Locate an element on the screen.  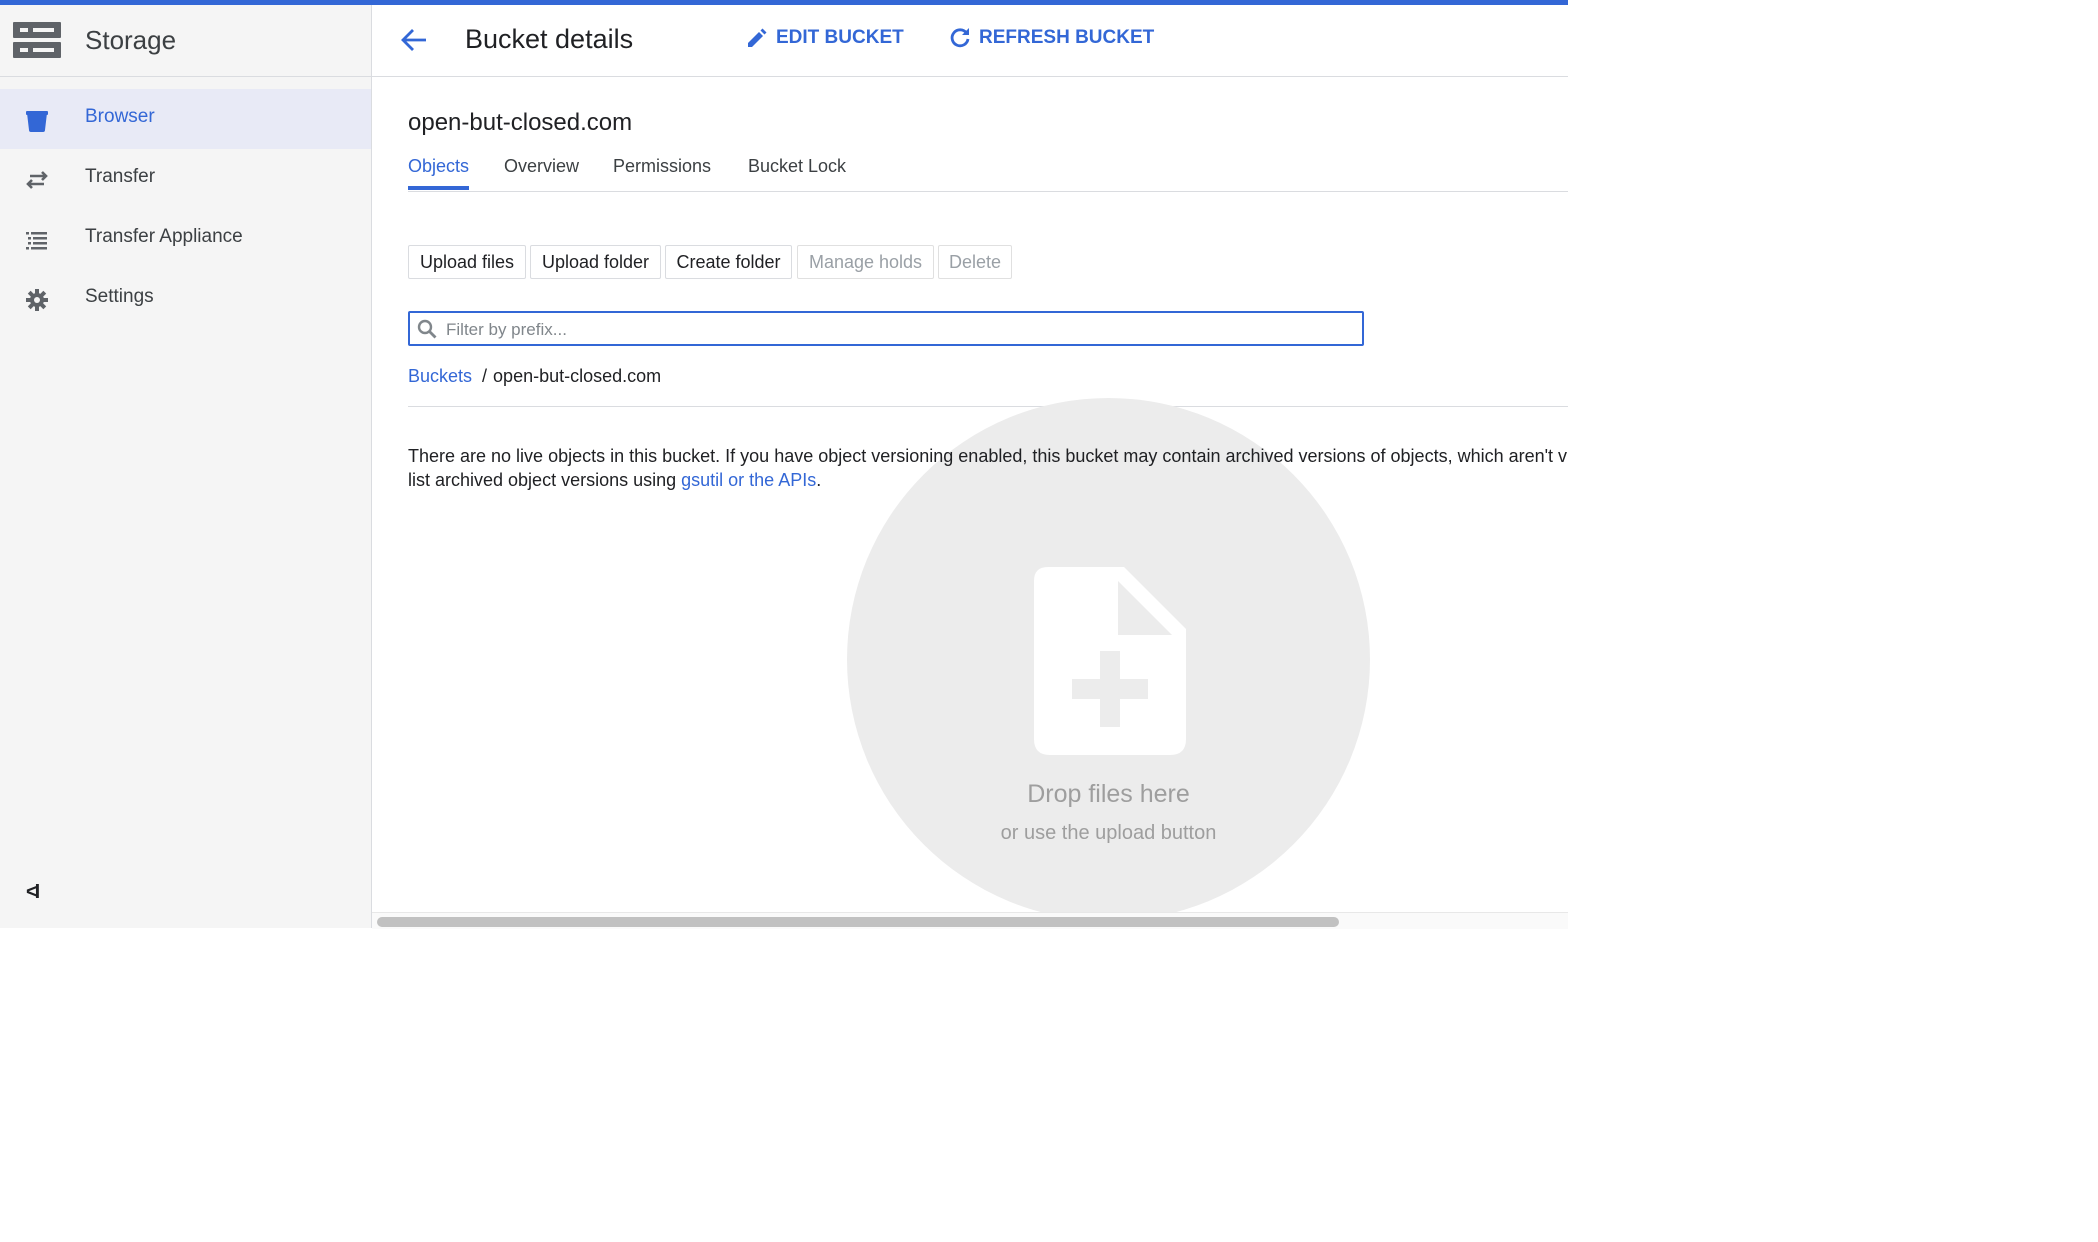
search-icon is located at coordinates (427, 329).